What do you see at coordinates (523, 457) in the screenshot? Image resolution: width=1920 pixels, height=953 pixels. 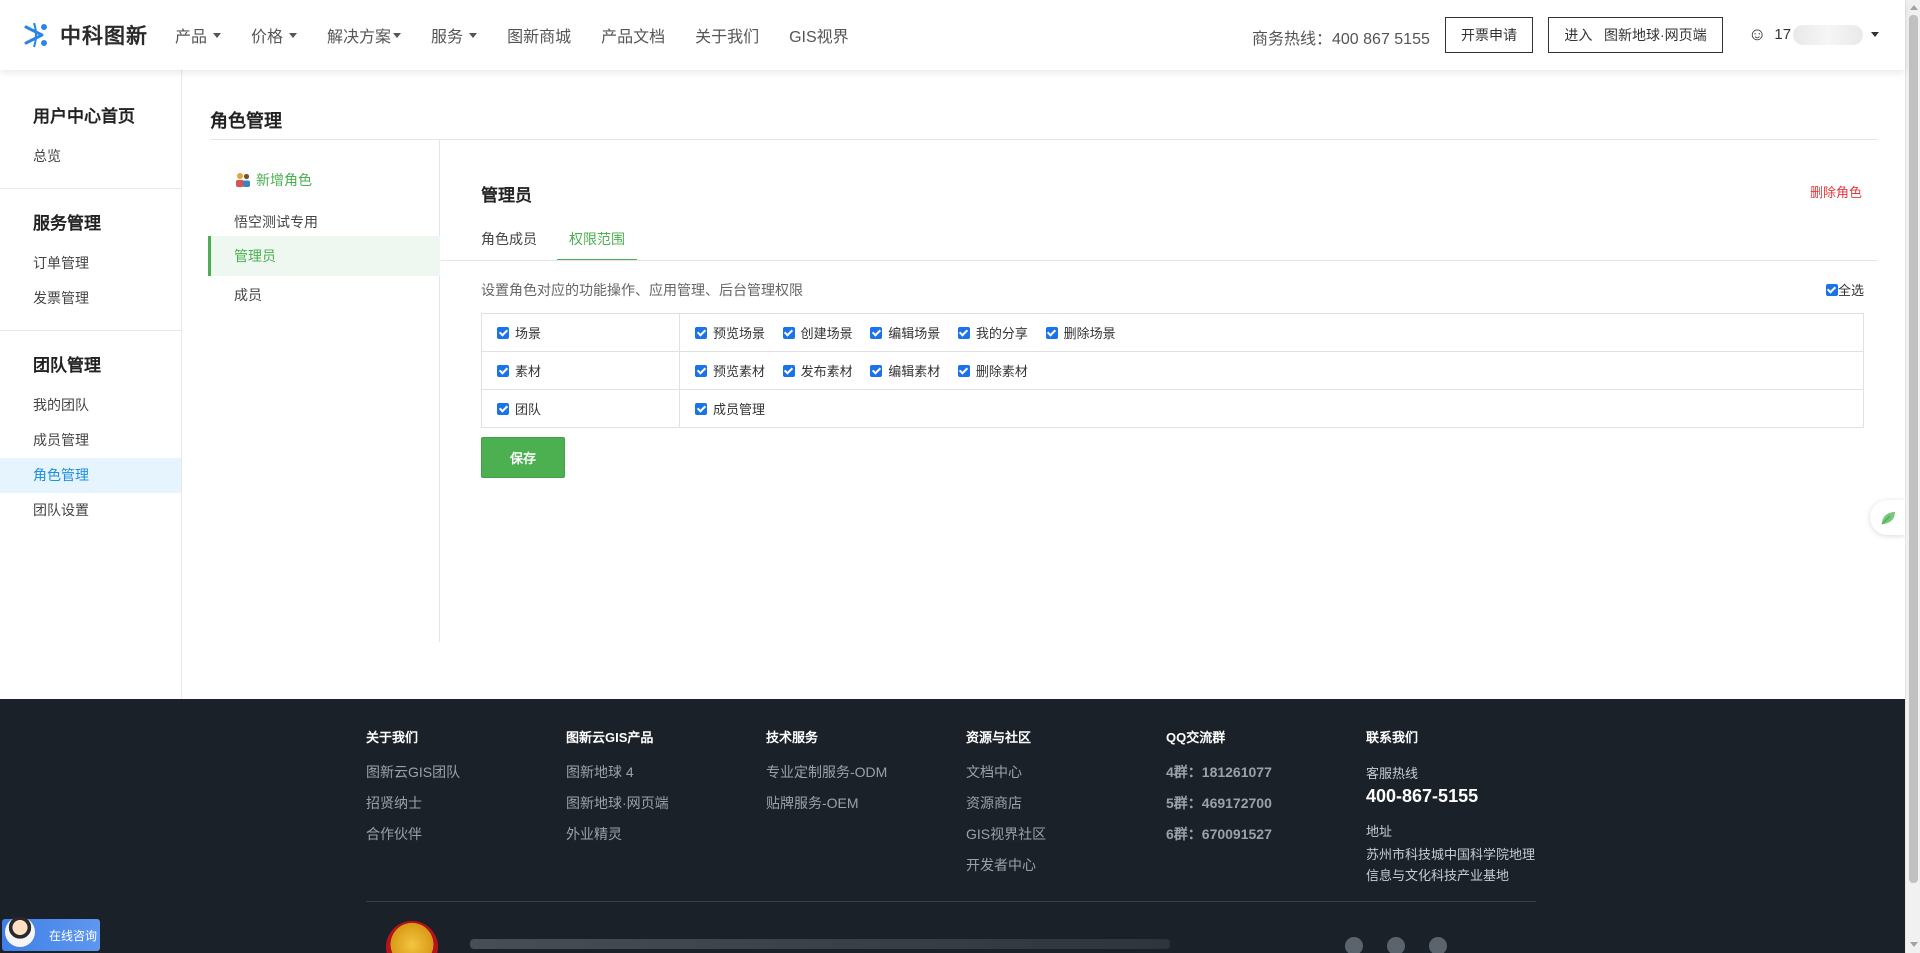 I see `save-button: 保存` at bounding box center [523, 457].